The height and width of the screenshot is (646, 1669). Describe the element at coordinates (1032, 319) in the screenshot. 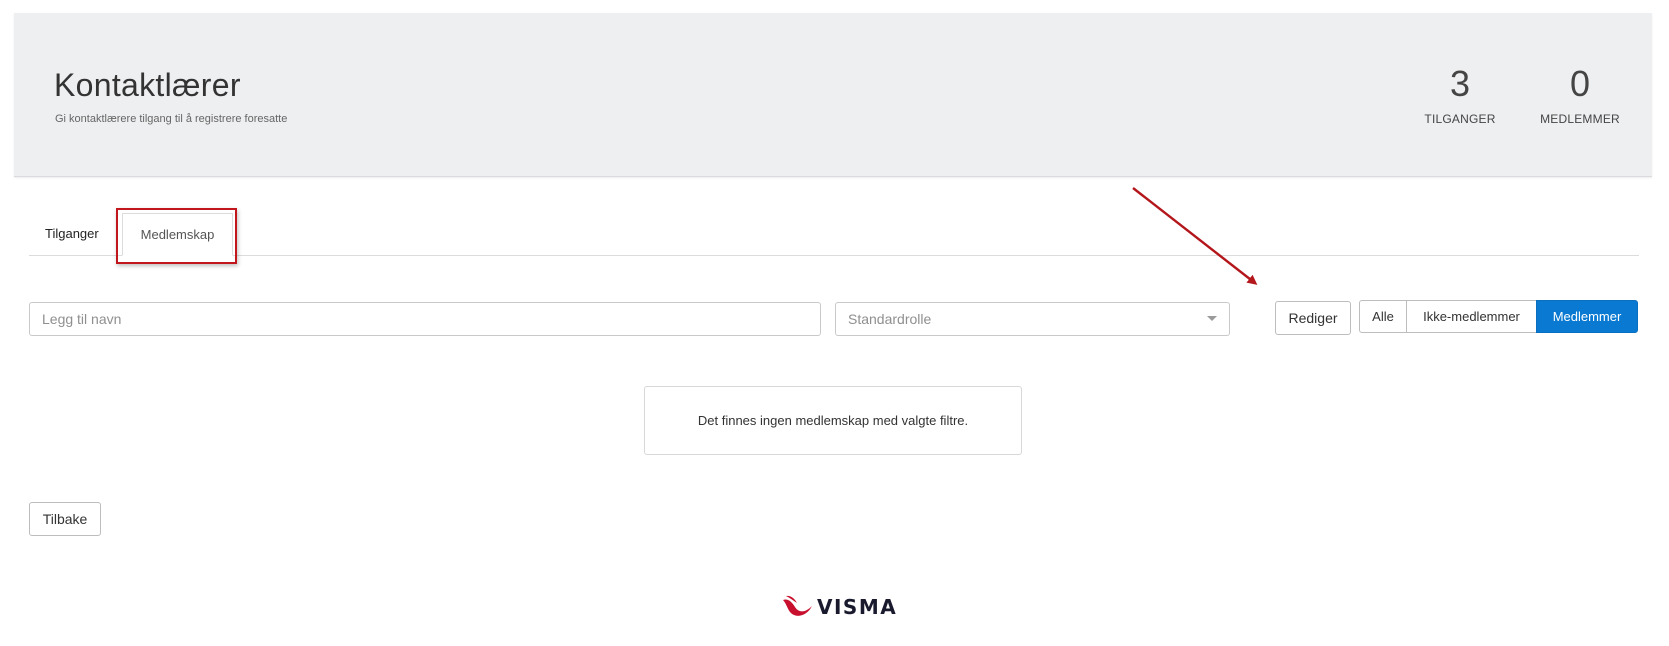

I see `role-select: Standardrolle` at that location.